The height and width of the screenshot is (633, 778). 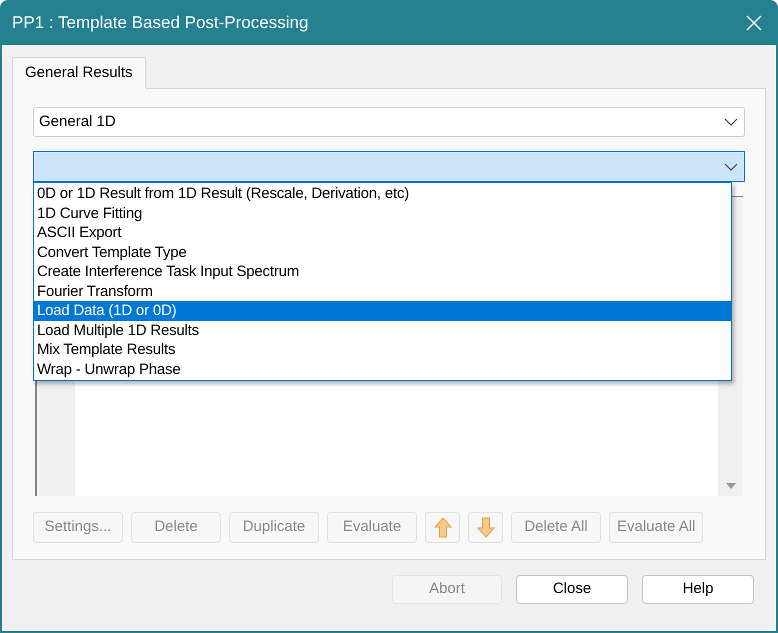 I want to click on dropdown-option: Load Data (1D or 0D), so click(x=382, y=310).